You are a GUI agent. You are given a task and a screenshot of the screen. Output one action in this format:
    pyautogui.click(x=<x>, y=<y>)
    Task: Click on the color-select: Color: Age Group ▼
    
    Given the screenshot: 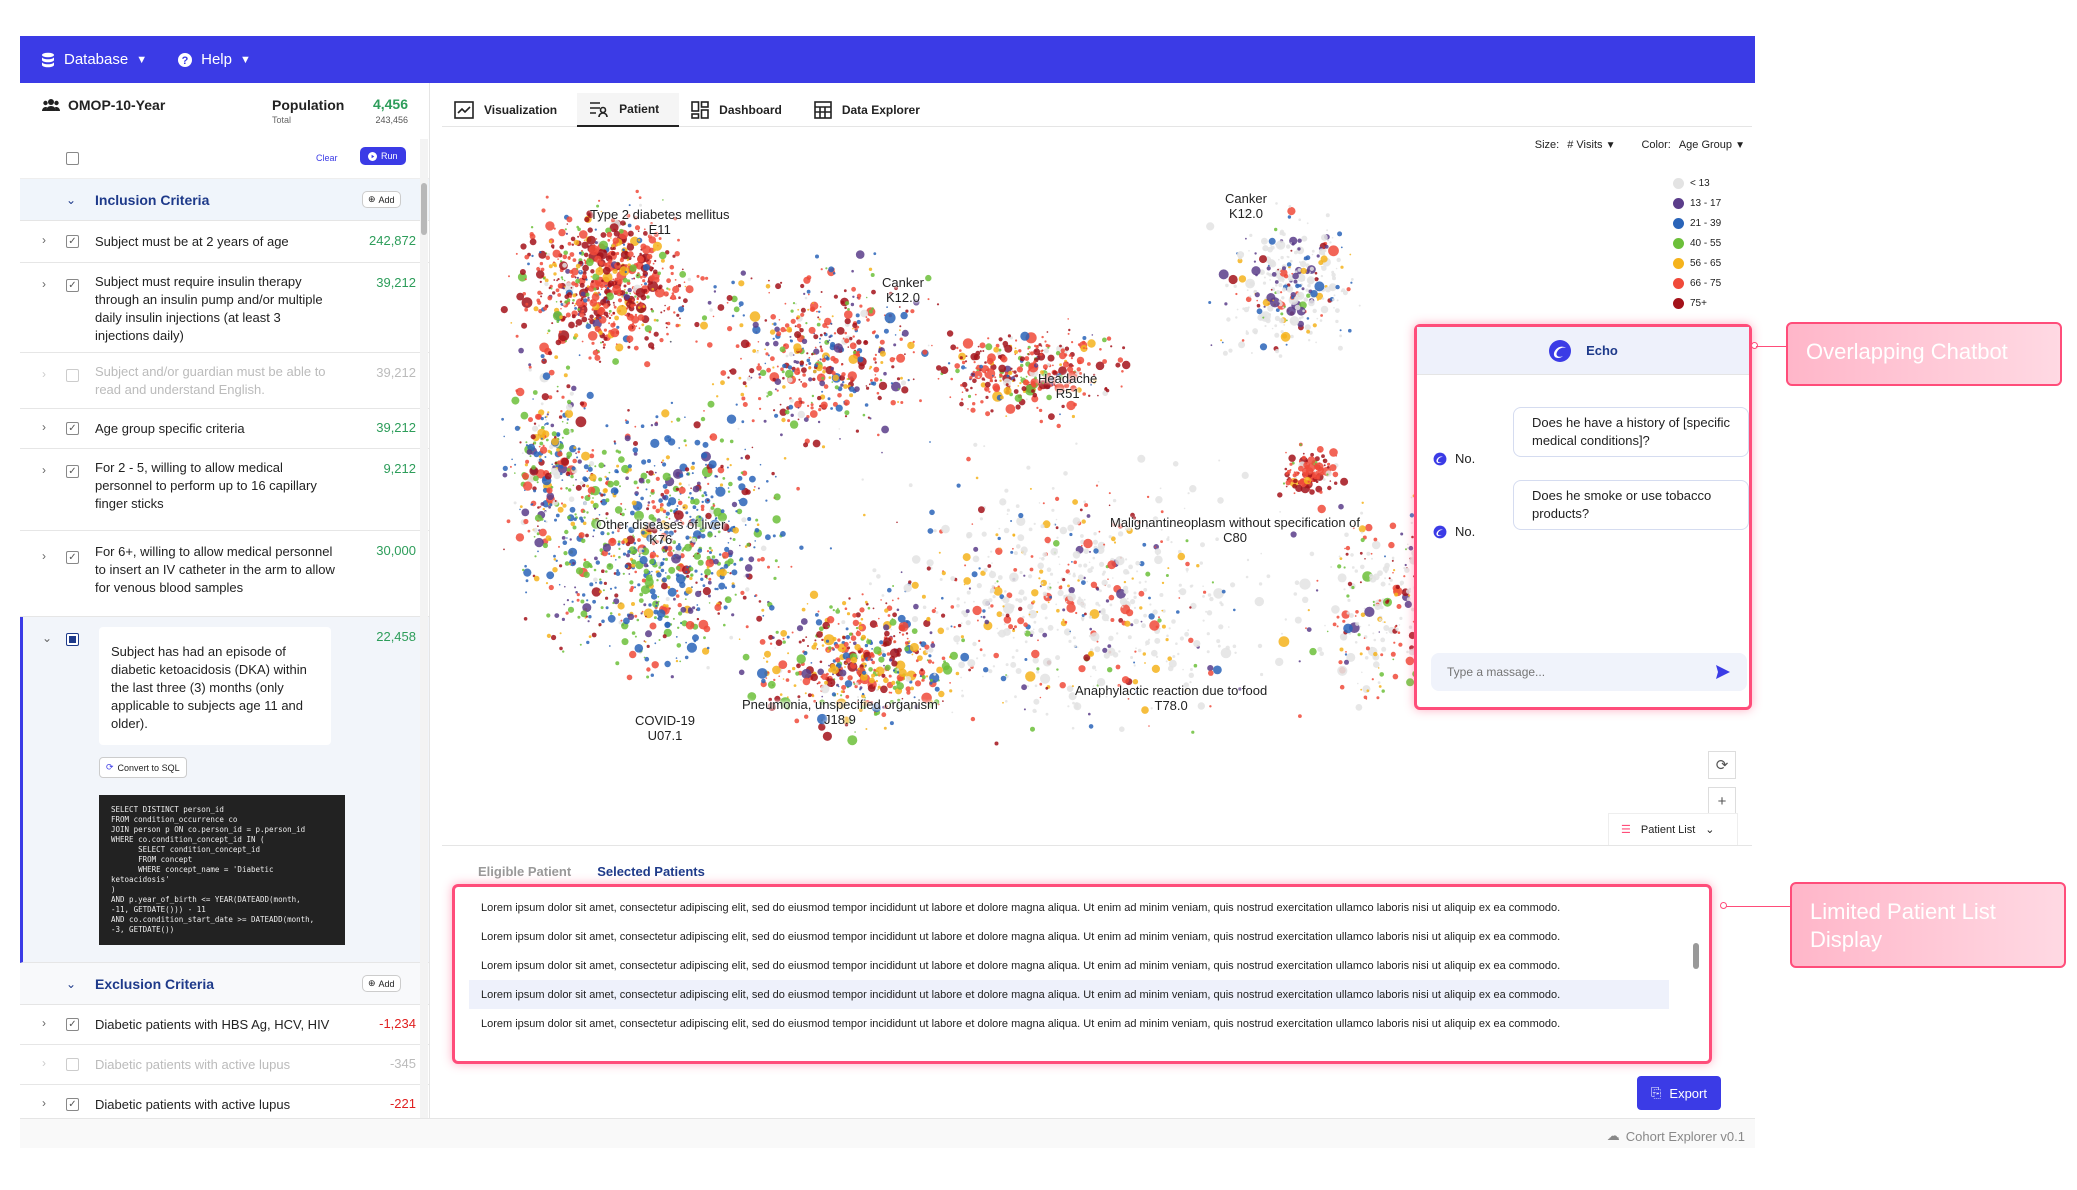 What is the action you would take?
    pyautogui.click(x=1693, y=145)
    